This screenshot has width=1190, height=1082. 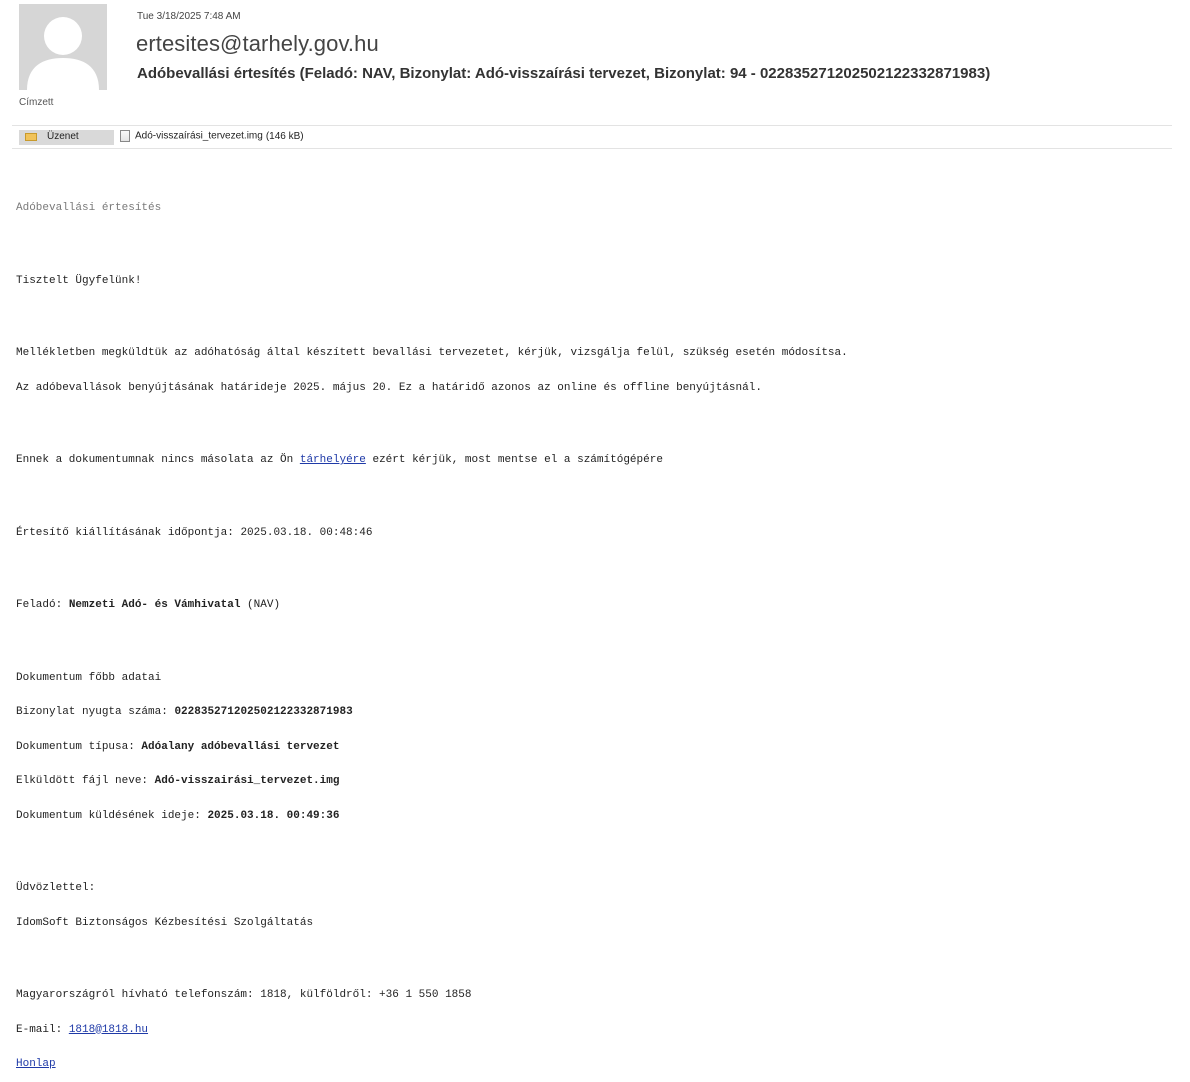 I want to click on file-label: Elküldött fájl neve:, so click(x=85, y=781).